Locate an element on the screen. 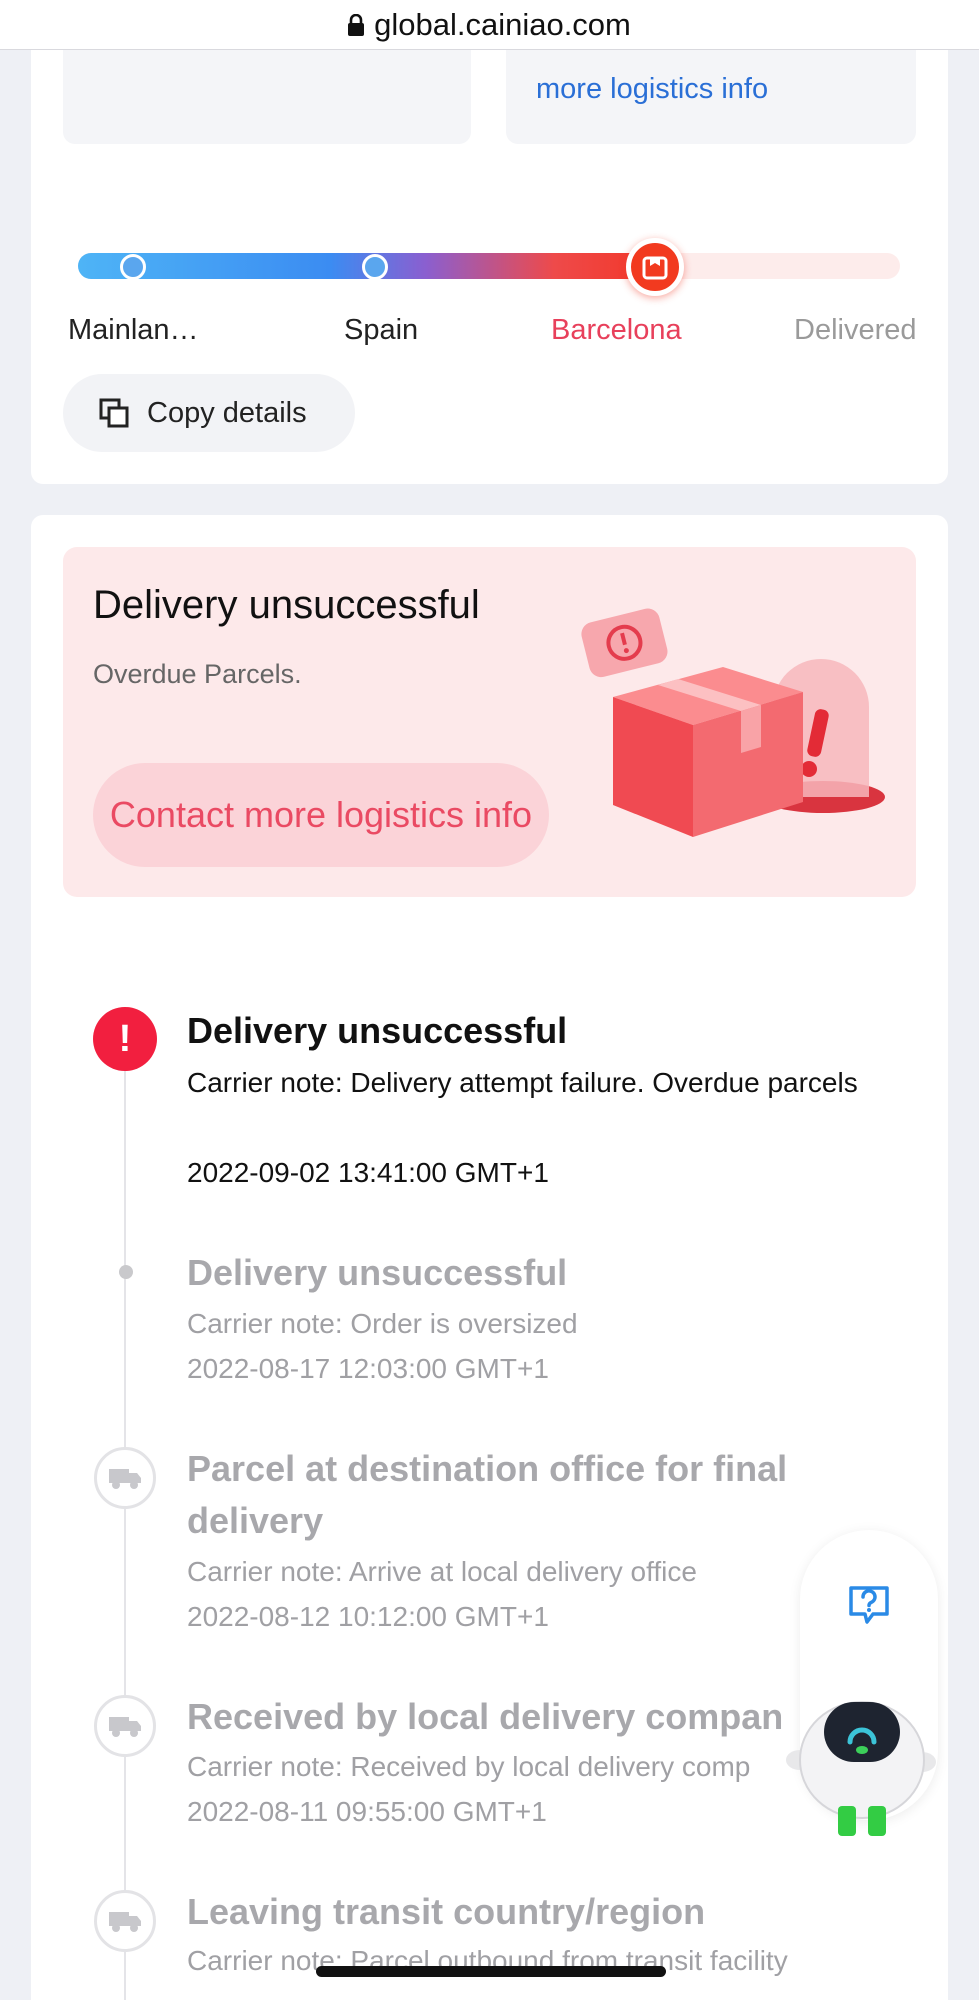 The image size is (979, 2000). copy-icon is located at coordinates (114, 413).